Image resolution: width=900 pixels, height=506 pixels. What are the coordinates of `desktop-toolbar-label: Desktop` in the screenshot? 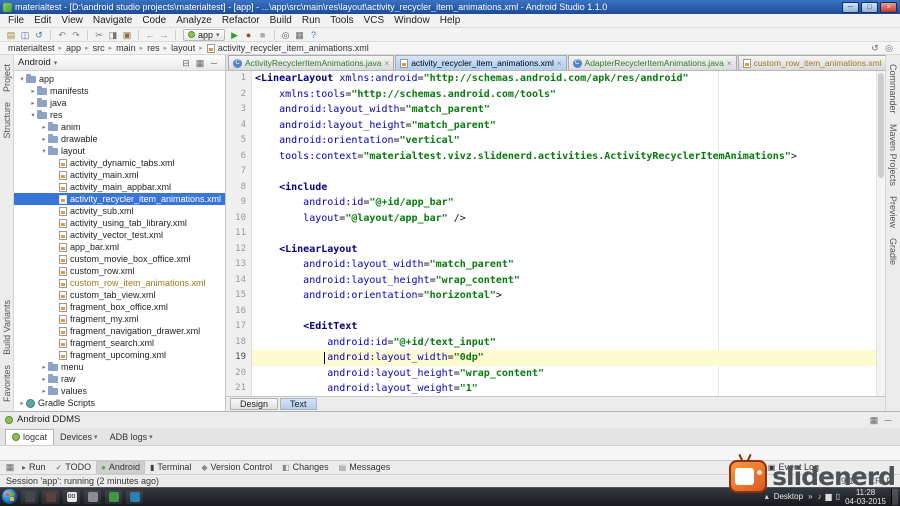 It's located at (788, 496).